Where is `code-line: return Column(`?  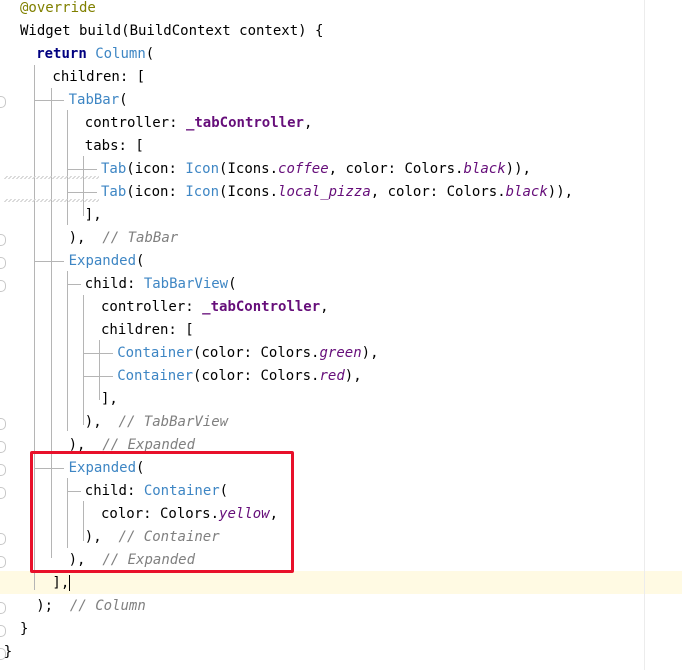
code-line: return Column( is located at coordinates (95, 54).